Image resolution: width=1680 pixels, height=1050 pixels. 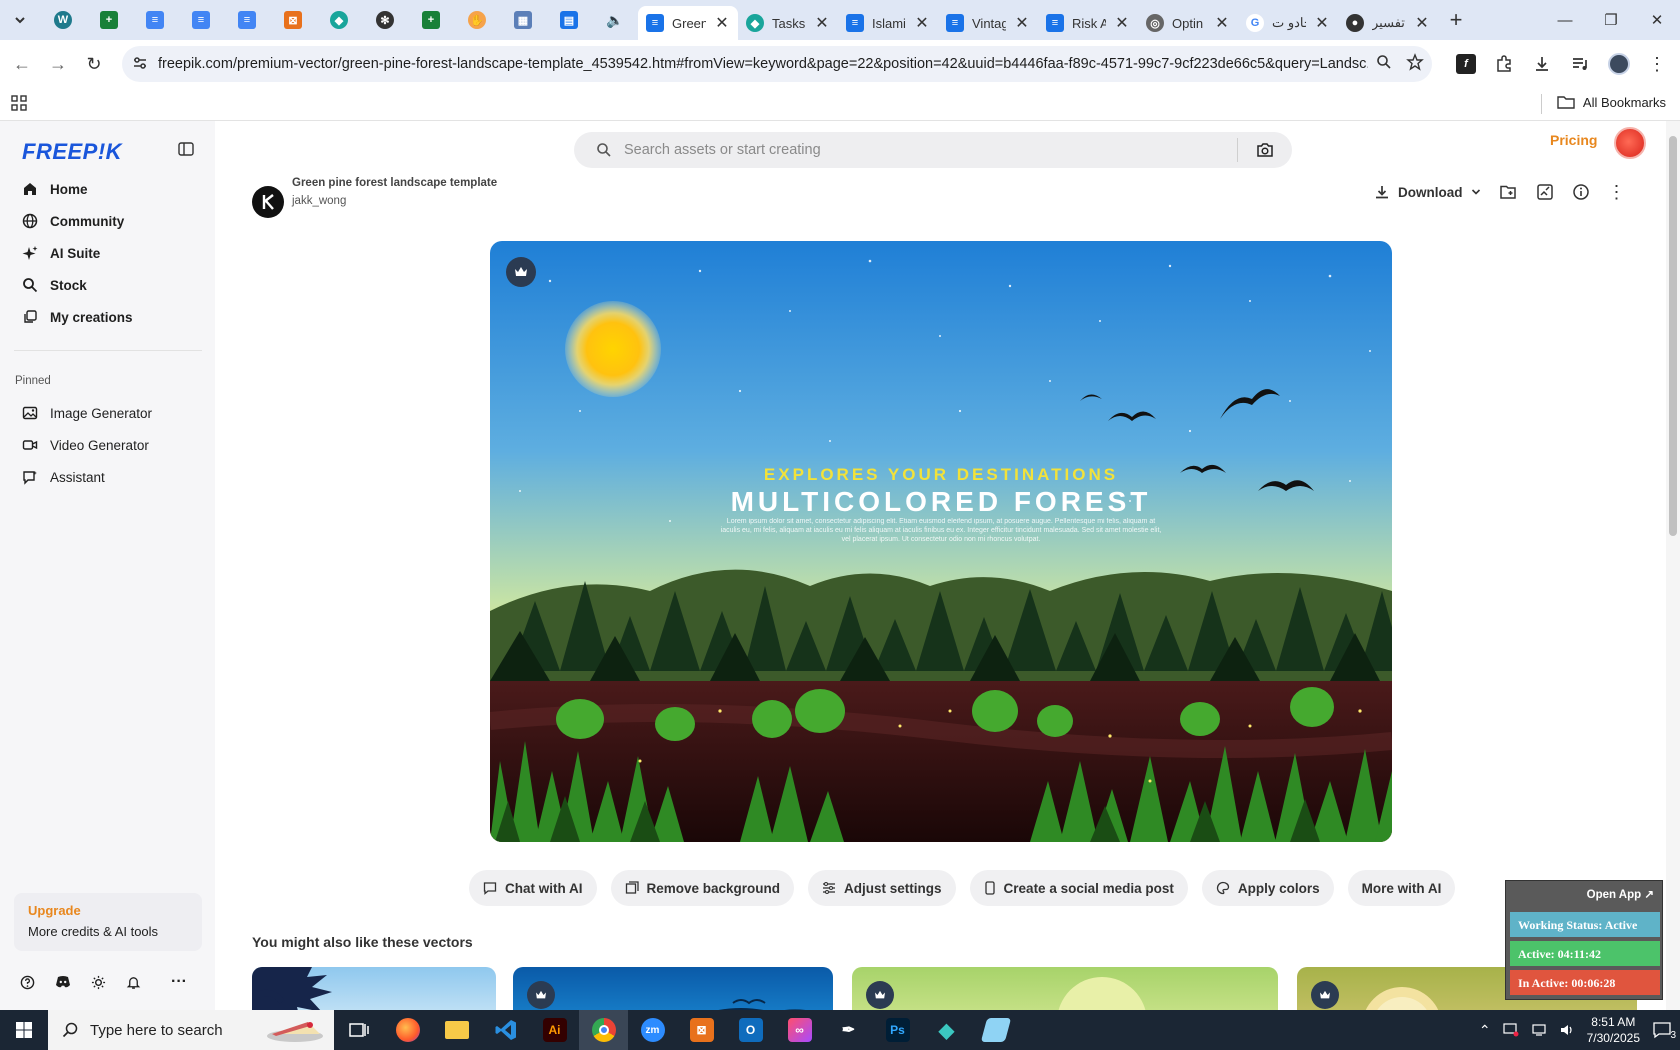 I want to click on restore-icon: ❐, so click(x=1611, y=20).